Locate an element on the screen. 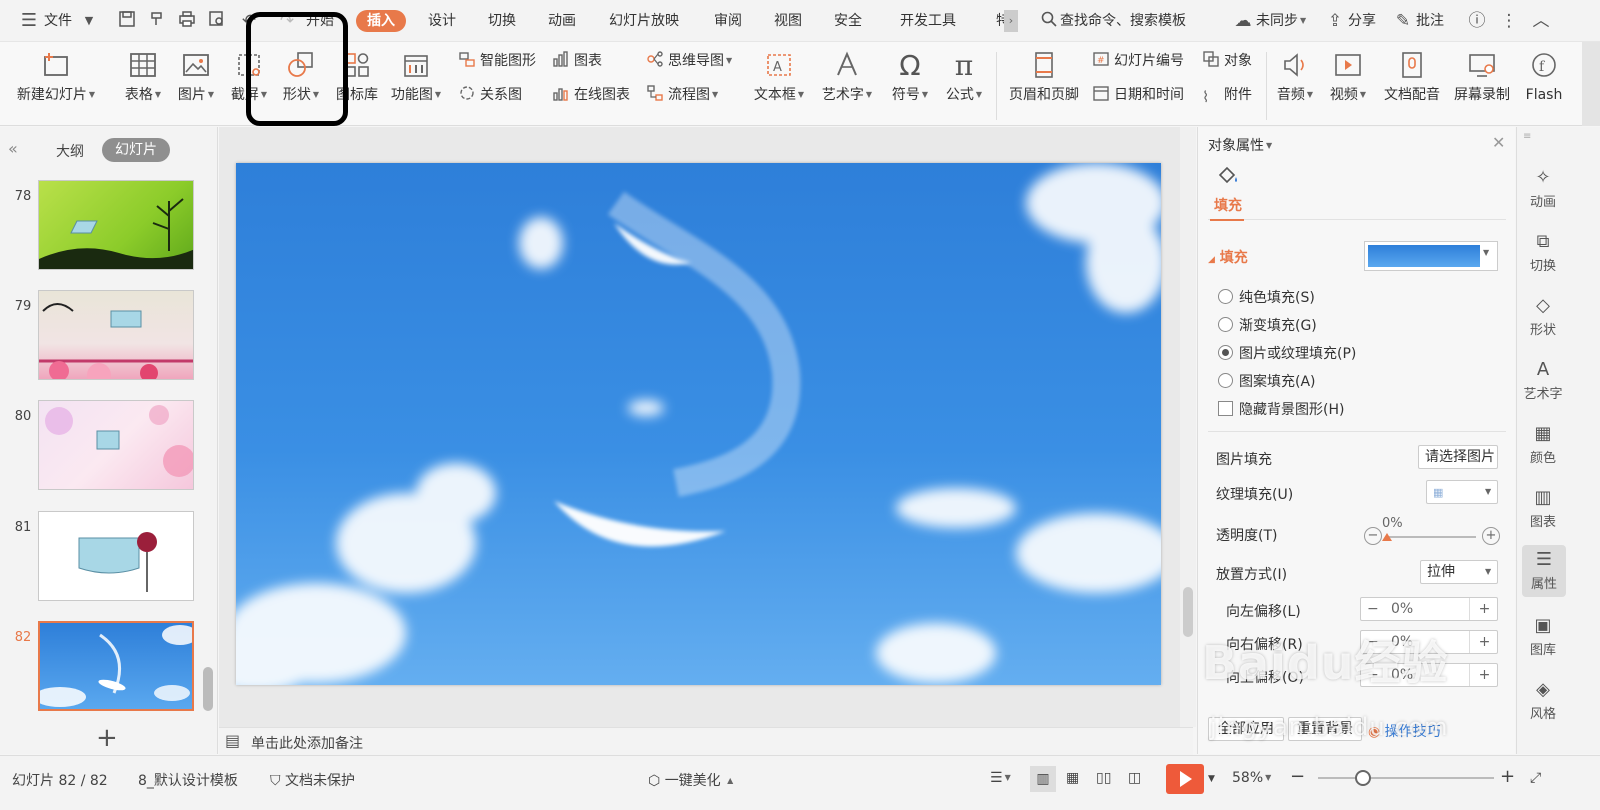 The image size is (1600, 810). zoom-level: 58% ▼ is located at coordinates (1251, 778).